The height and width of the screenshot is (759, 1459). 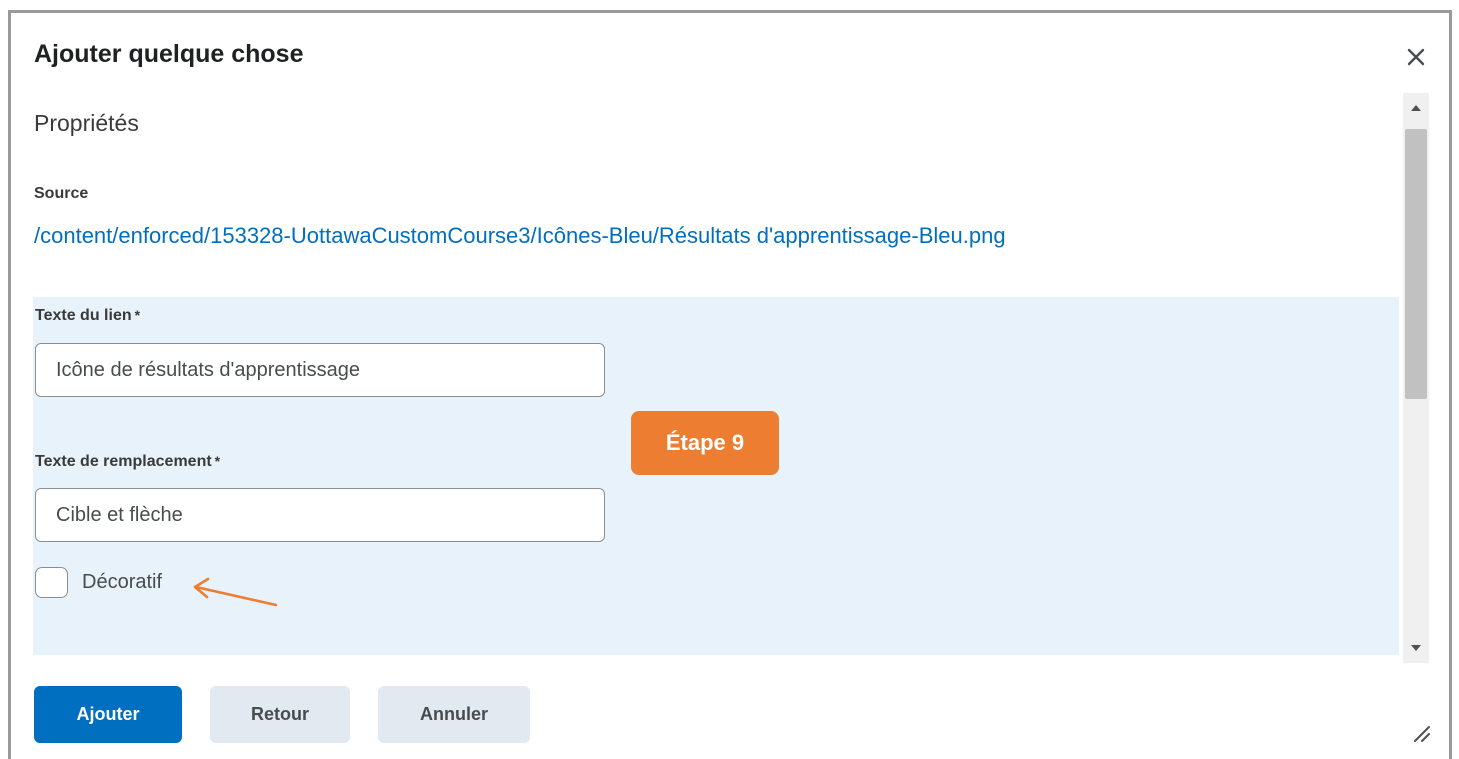 I want to click on dialog-title: Ajouter quelque chose, so click(x=169, y=54).